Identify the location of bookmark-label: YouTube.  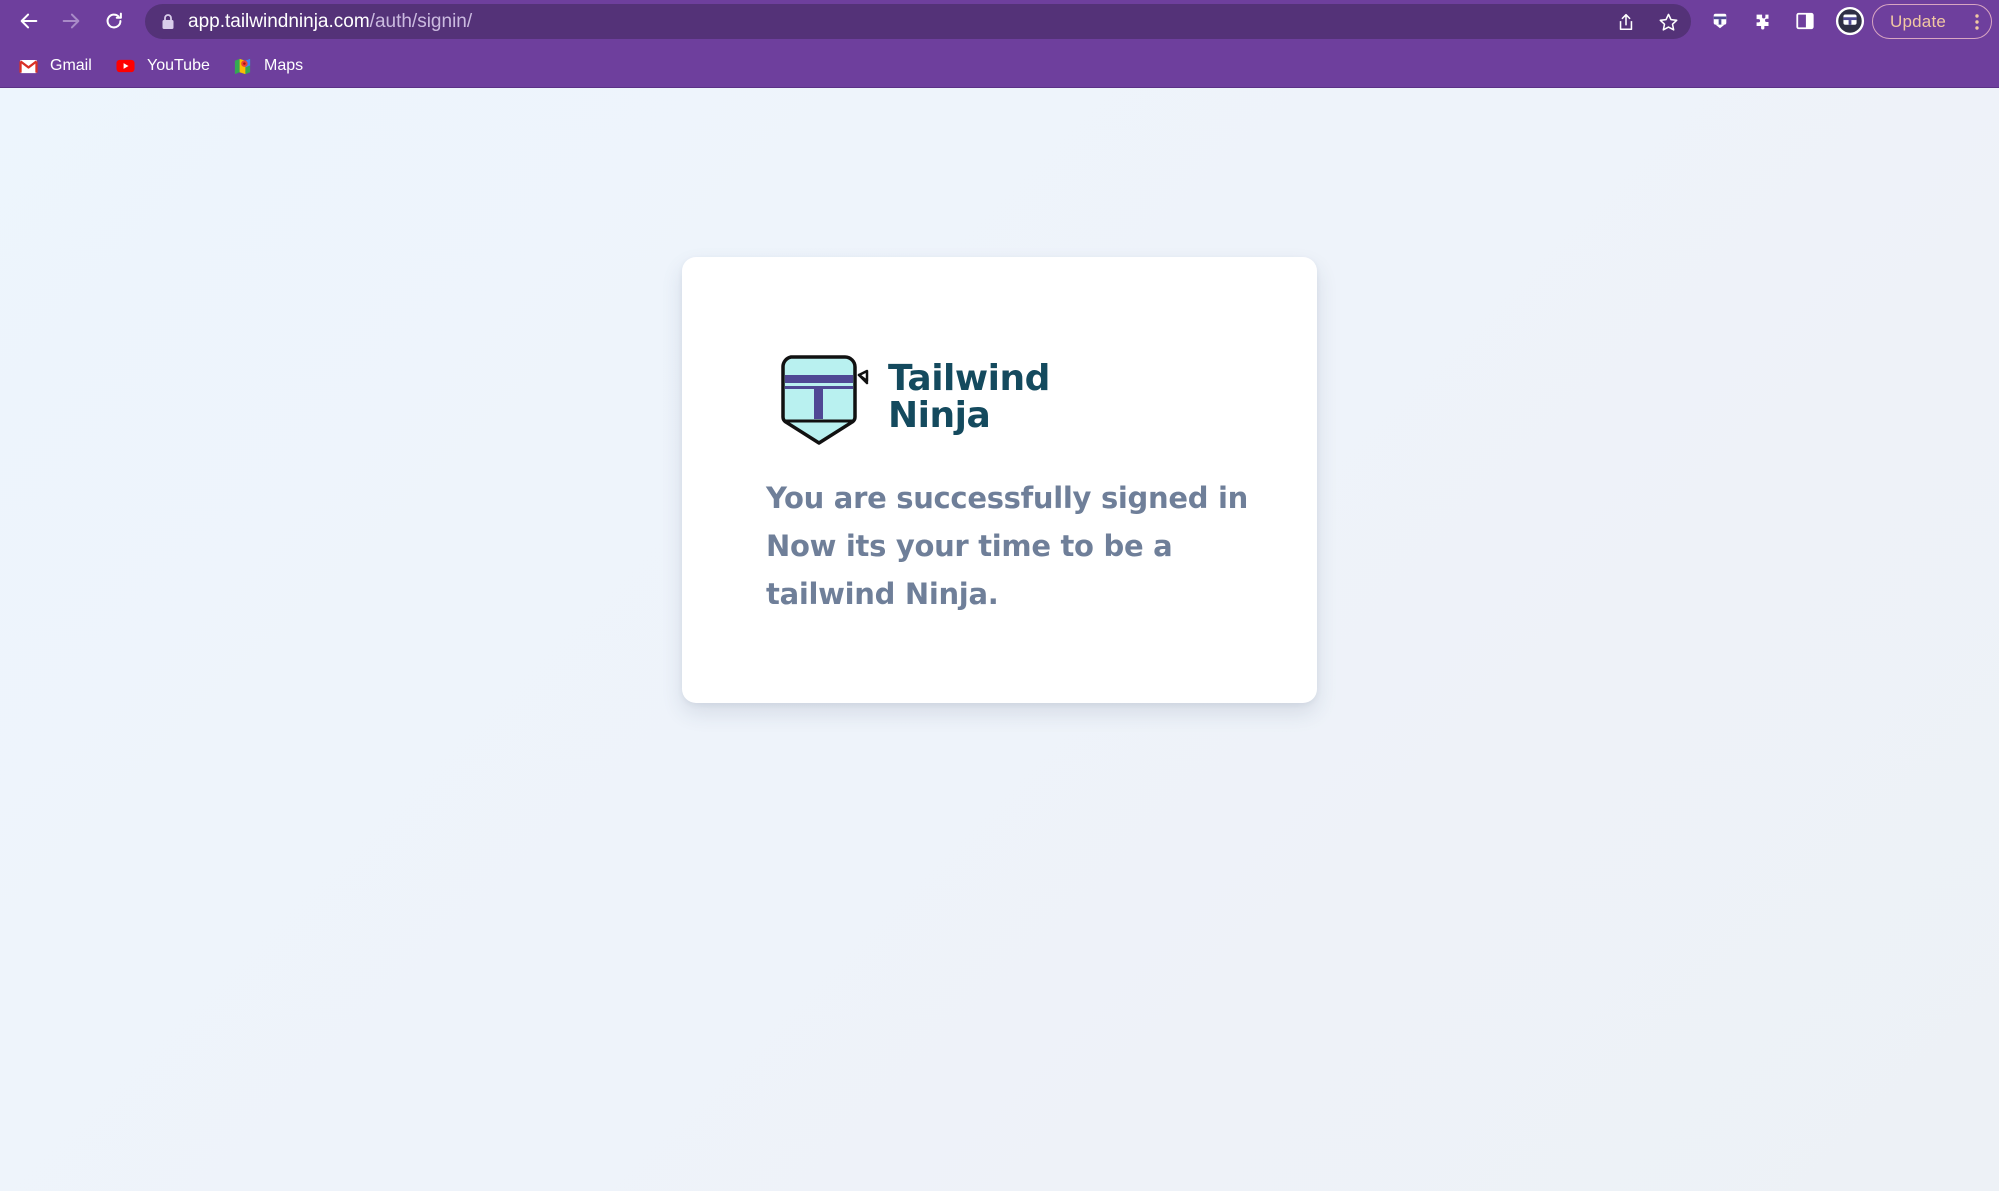
(178, 65).